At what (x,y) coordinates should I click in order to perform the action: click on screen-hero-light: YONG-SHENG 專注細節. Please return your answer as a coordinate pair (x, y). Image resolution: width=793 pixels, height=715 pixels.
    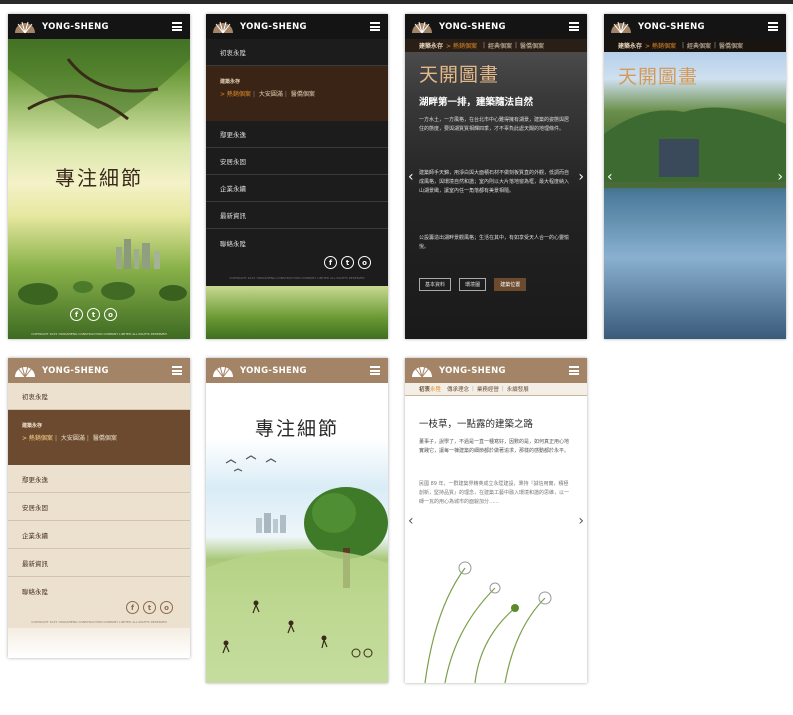
    Looking at the image, I should click on (297, 520).